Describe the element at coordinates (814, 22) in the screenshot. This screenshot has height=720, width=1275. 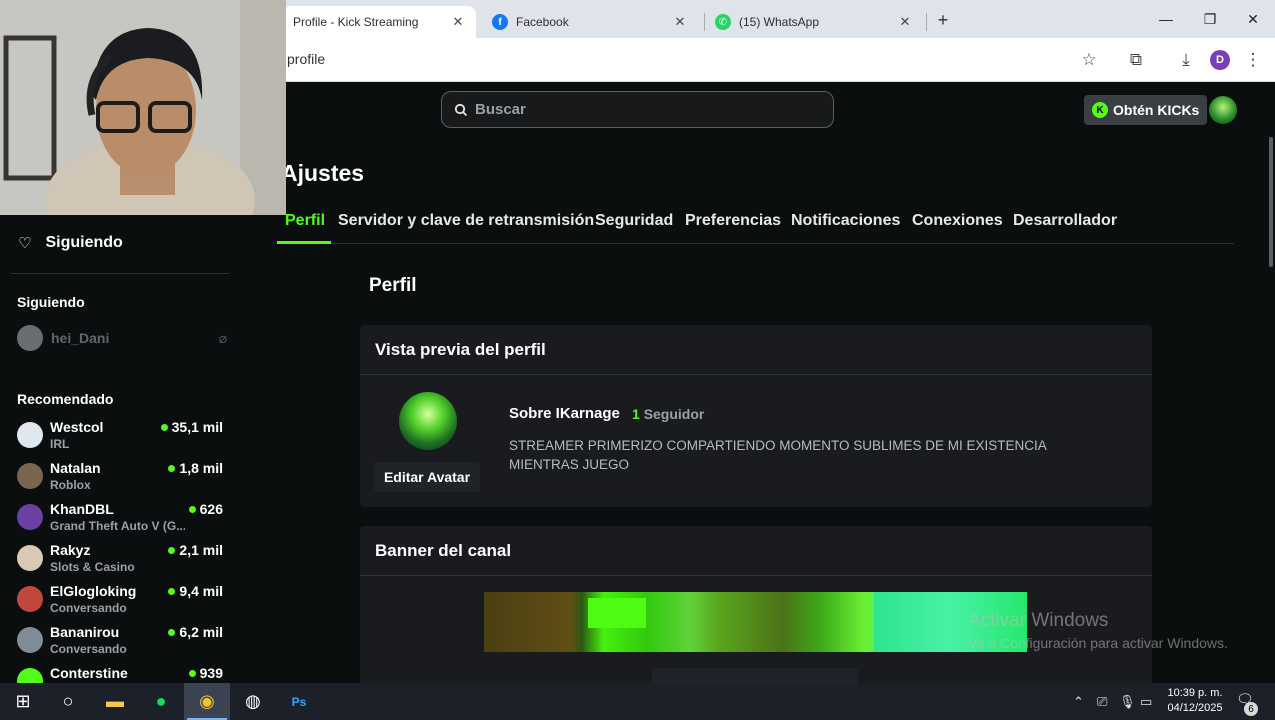
I see `tab-whatsapp: ✆ (15) WhatsApp ✕` at that location.